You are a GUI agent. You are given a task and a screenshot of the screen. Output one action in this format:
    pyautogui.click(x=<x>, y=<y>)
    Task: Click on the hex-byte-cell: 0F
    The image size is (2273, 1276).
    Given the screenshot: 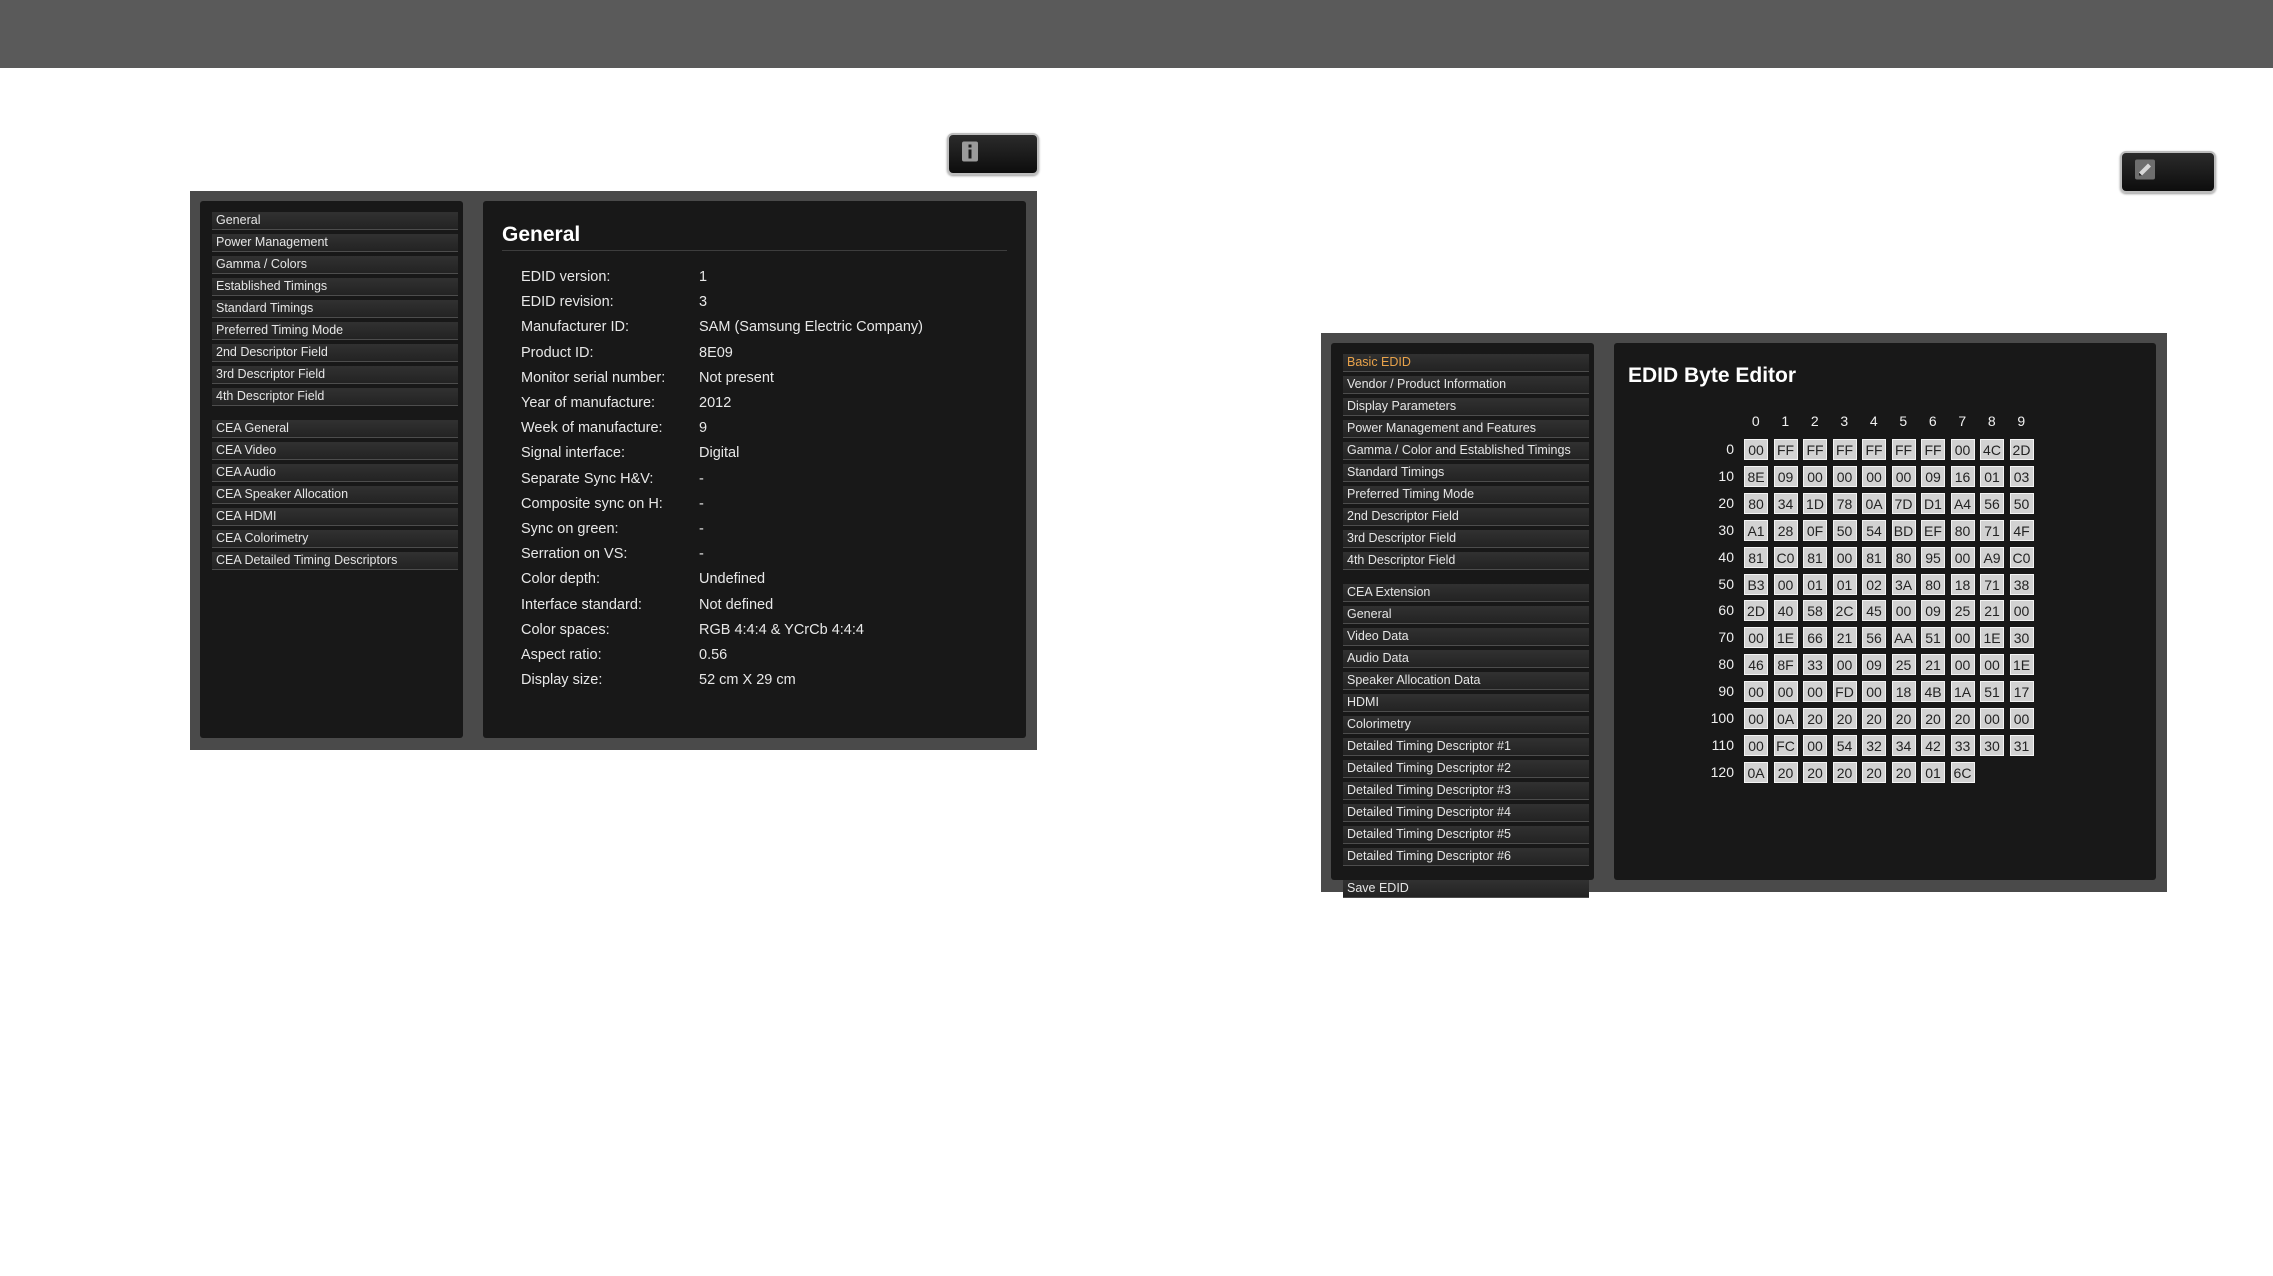 What is the action you would take?
    pyautogui.click(x=1815, y=530)
    